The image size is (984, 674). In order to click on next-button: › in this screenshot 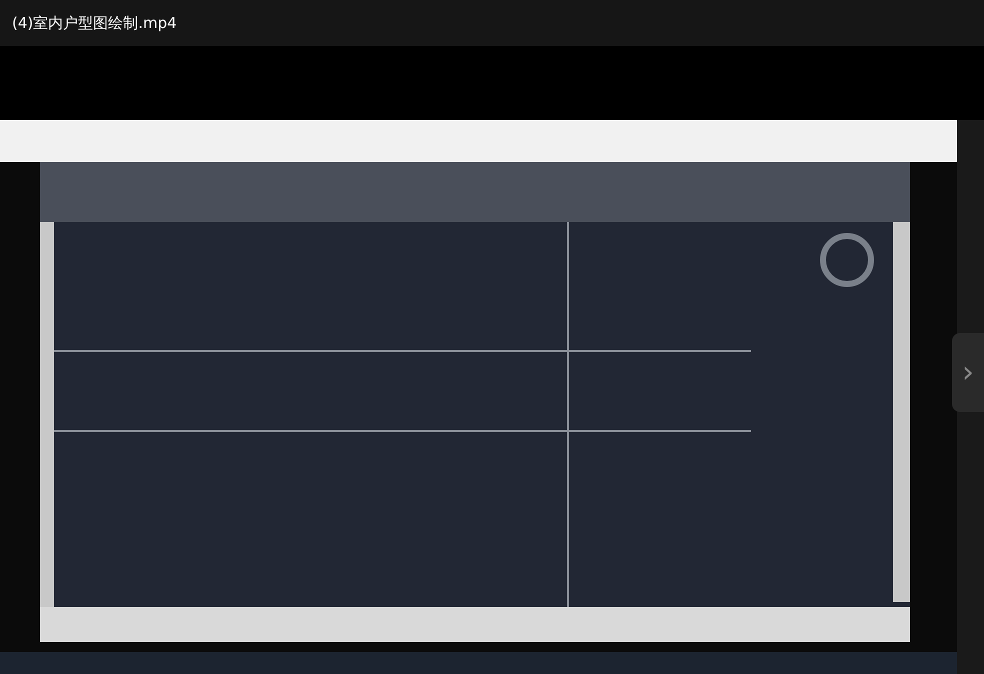, I will do `click(968, 372)`.